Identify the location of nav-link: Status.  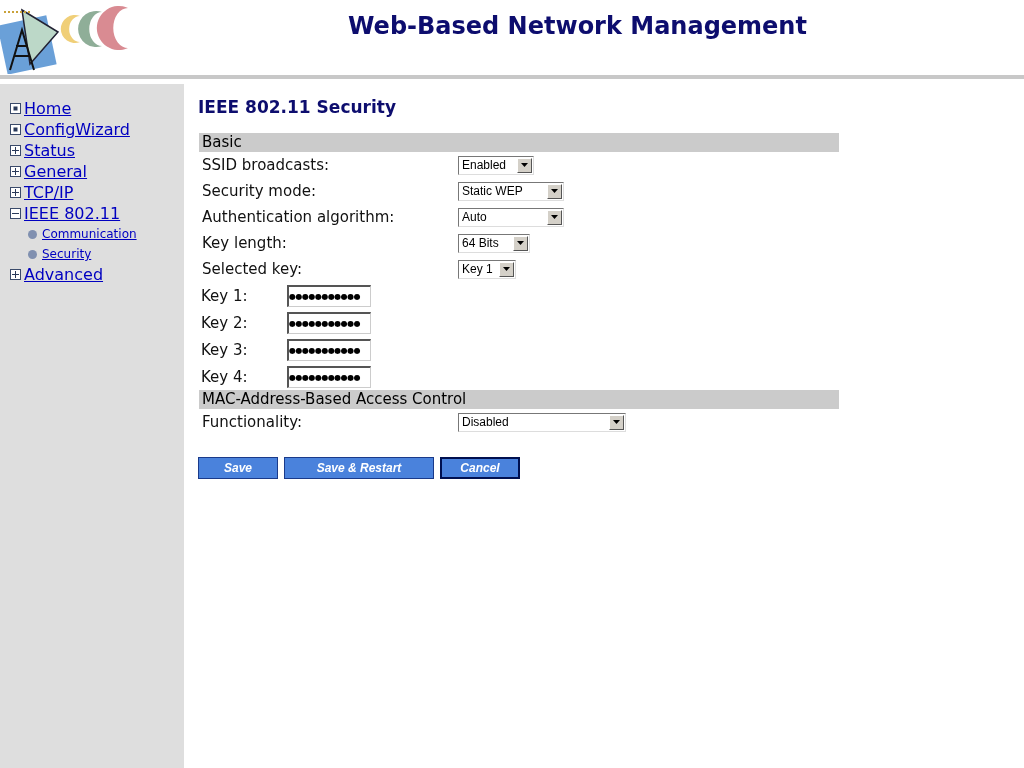
(49, 150).